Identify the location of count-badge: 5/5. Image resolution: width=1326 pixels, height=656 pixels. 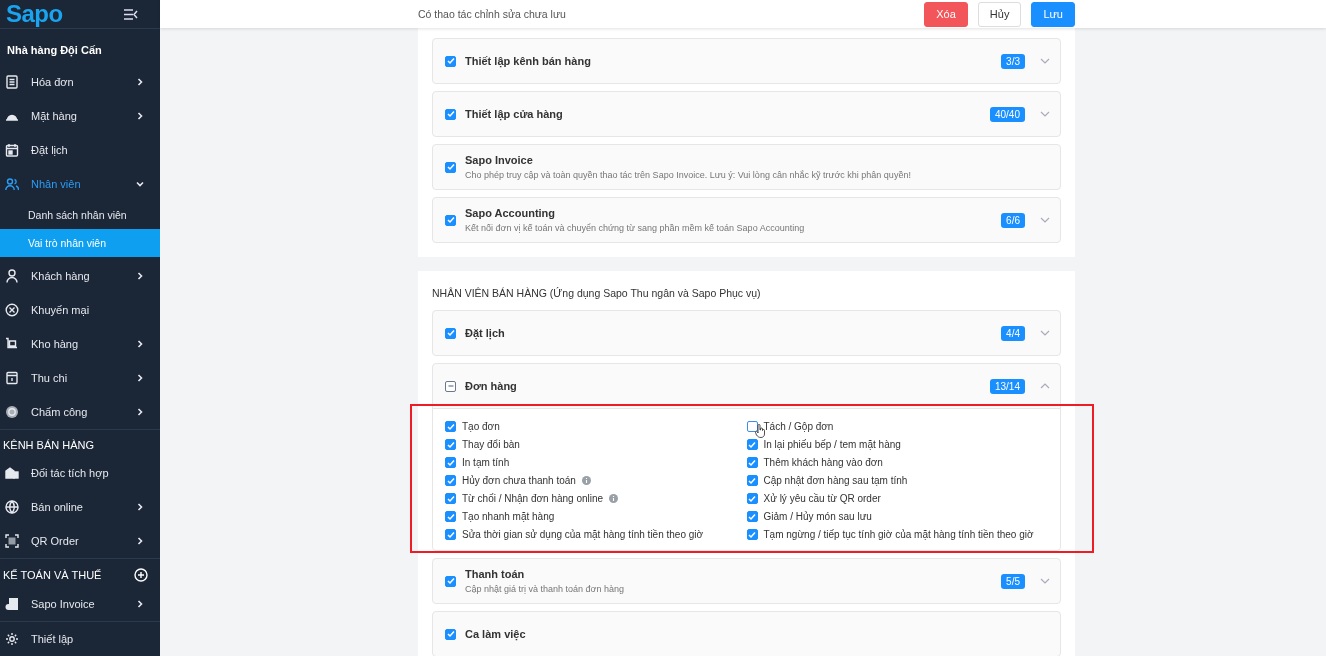
(1013, 581).